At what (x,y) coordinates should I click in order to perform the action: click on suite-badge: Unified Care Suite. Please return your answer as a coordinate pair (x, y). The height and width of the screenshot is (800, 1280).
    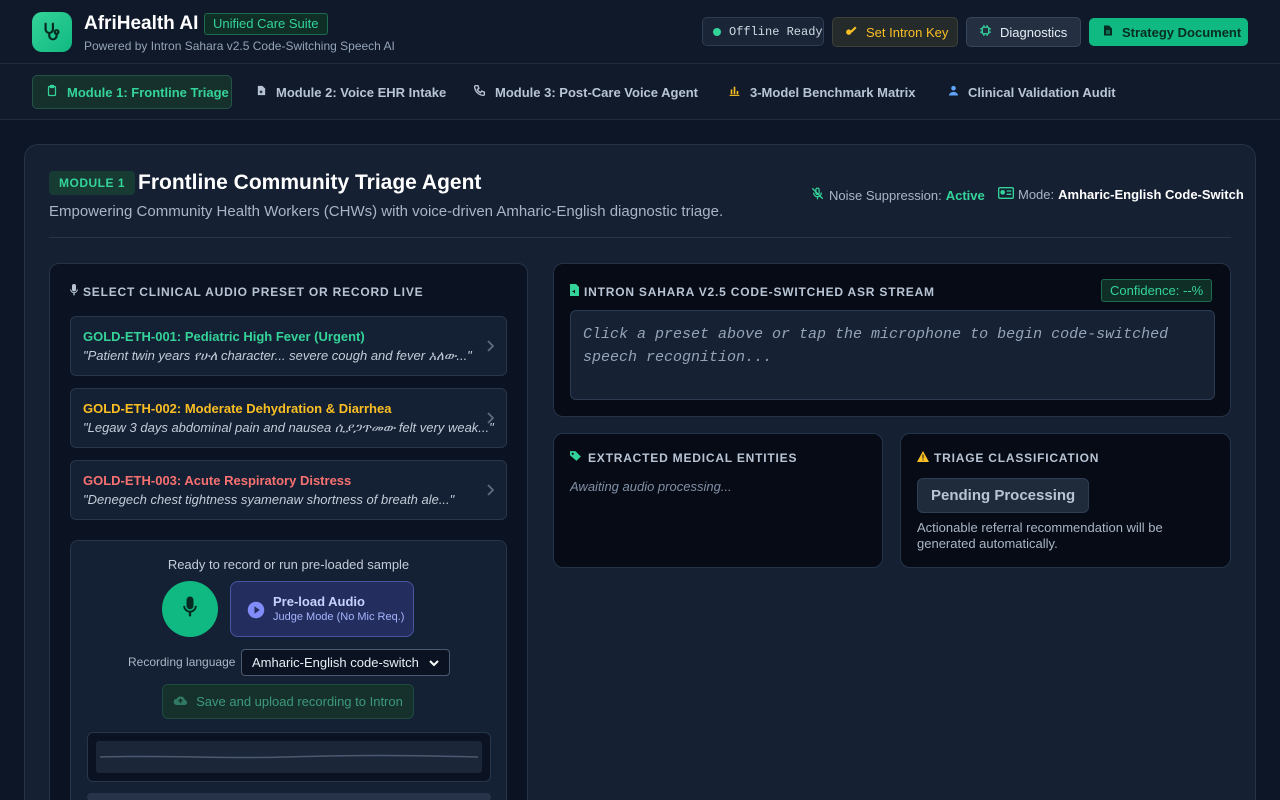
    Looking at the image, I should click on (266, 24).